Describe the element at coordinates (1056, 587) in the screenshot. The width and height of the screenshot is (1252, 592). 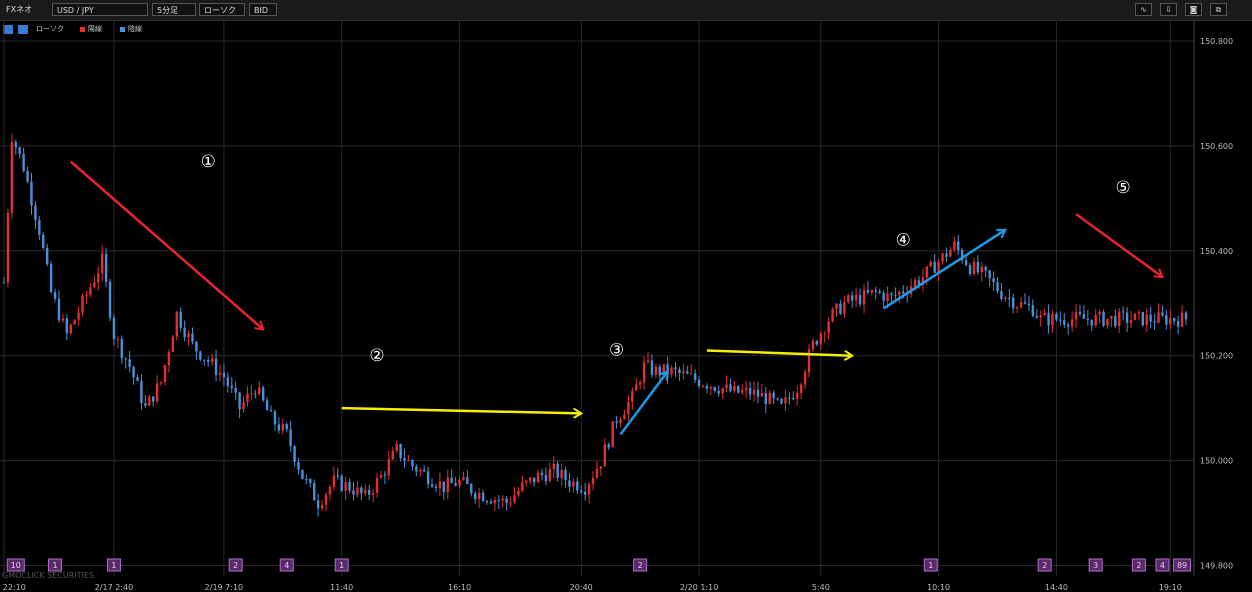
I see `x-tick-label: 14:40` at that location.